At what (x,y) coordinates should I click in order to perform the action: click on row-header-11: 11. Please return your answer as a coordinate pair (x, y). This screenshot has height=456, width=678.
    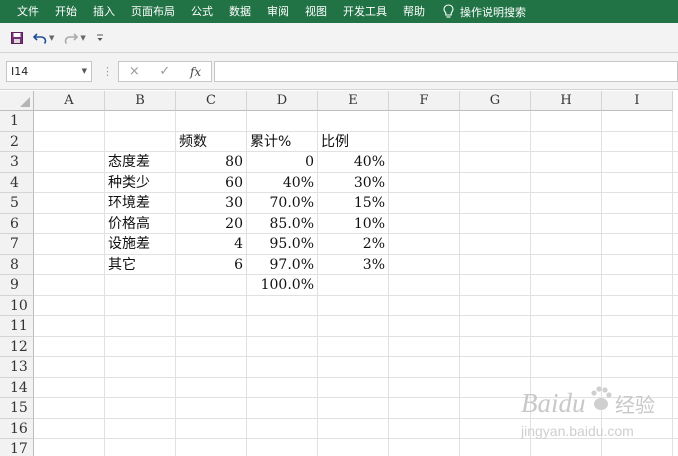
    Looking at the image, I should click on (17, 326).